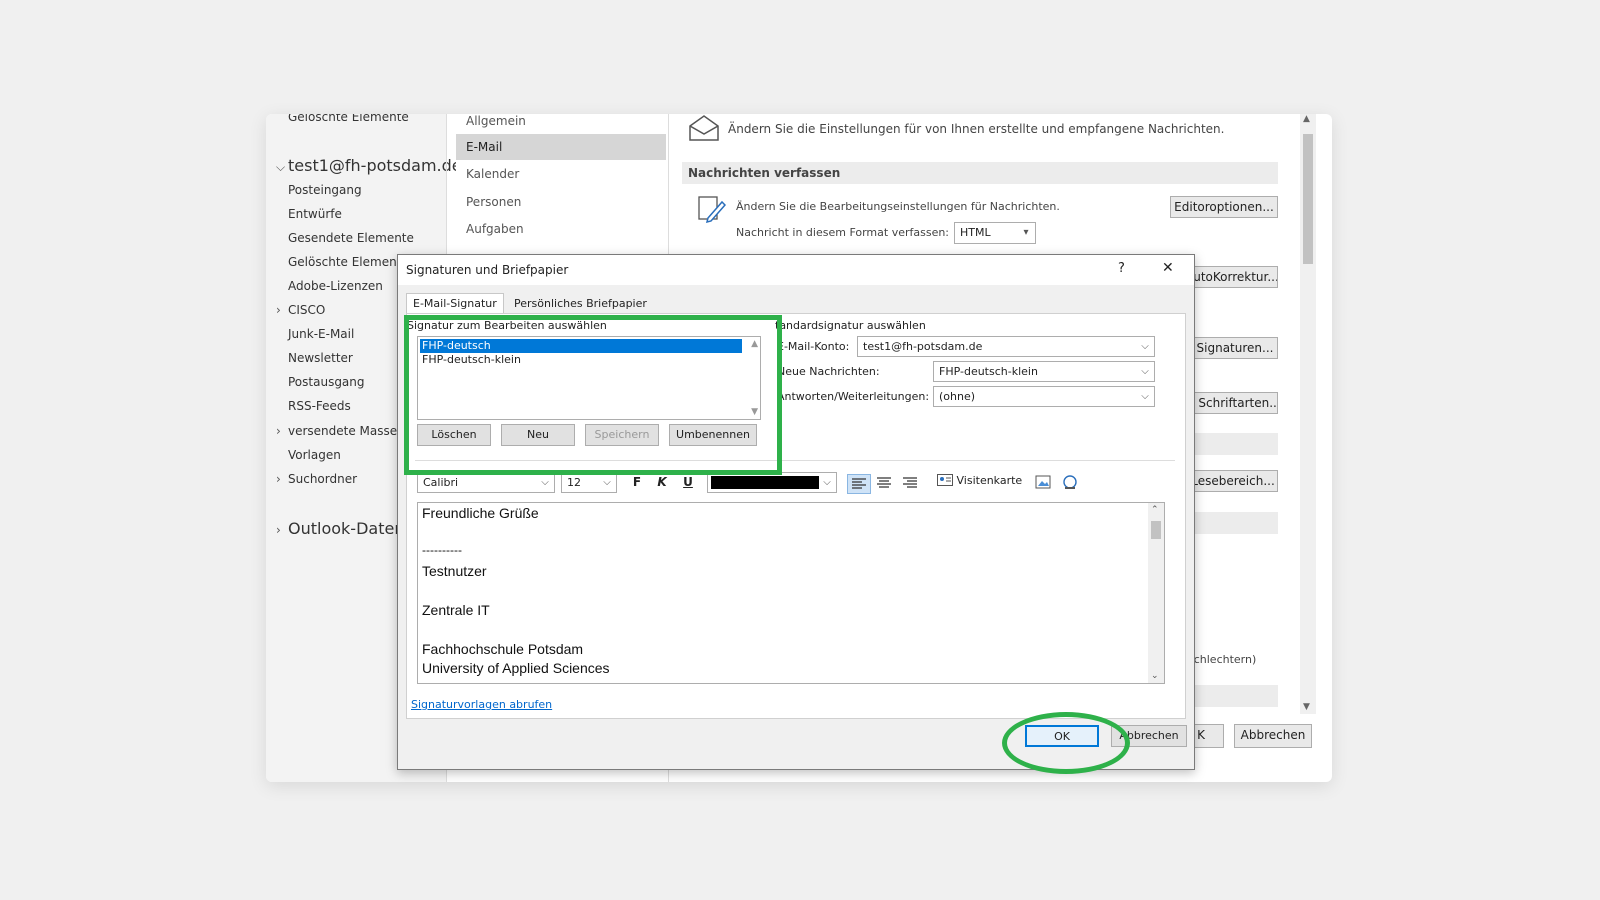 This screenshot has width=1600, height=900. Describe the element at coordinates (1155, 510) in the screenshot. I see `scroll-up-icon: ⌃` at that location.